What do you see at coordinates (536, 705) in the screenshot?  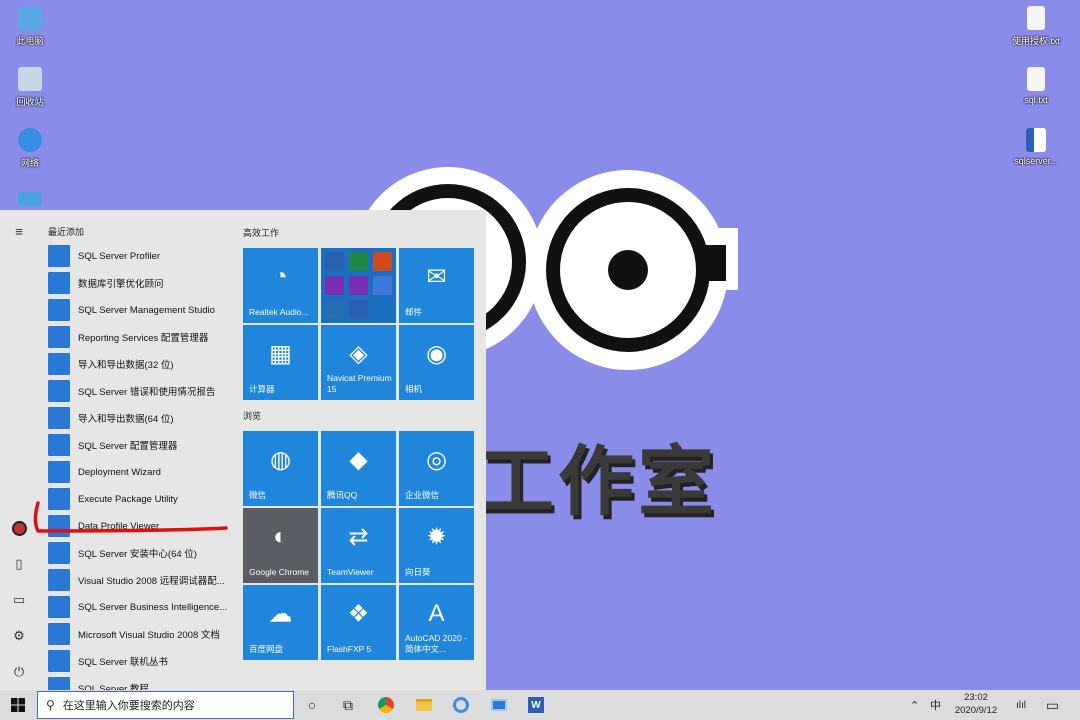 I see `word-taskbar-icon: W` at bounding box center [536, 705].